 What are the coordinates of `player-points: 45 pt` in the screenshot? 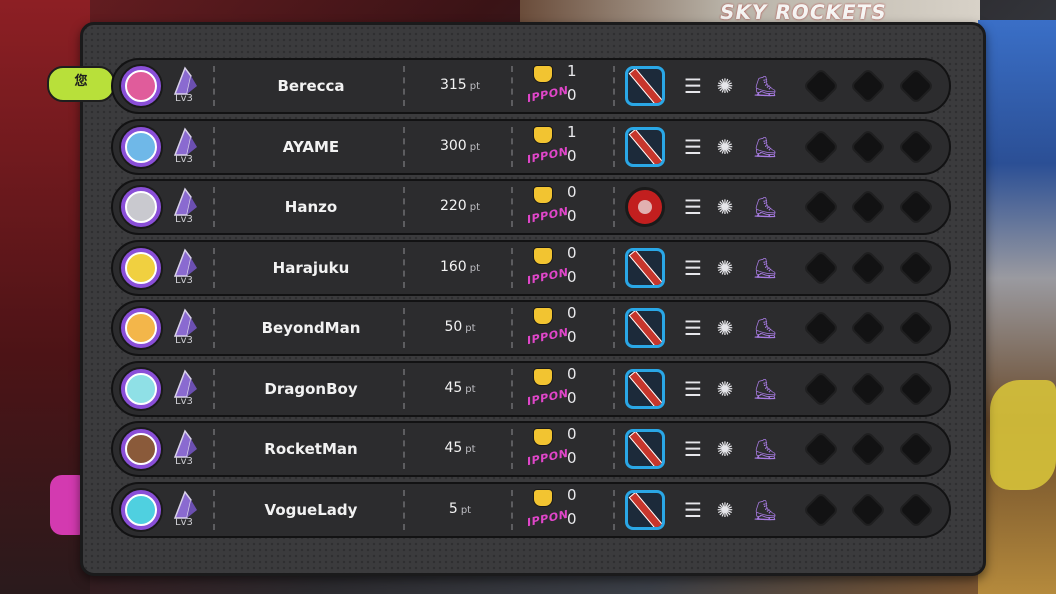 It's located at (460, 389).